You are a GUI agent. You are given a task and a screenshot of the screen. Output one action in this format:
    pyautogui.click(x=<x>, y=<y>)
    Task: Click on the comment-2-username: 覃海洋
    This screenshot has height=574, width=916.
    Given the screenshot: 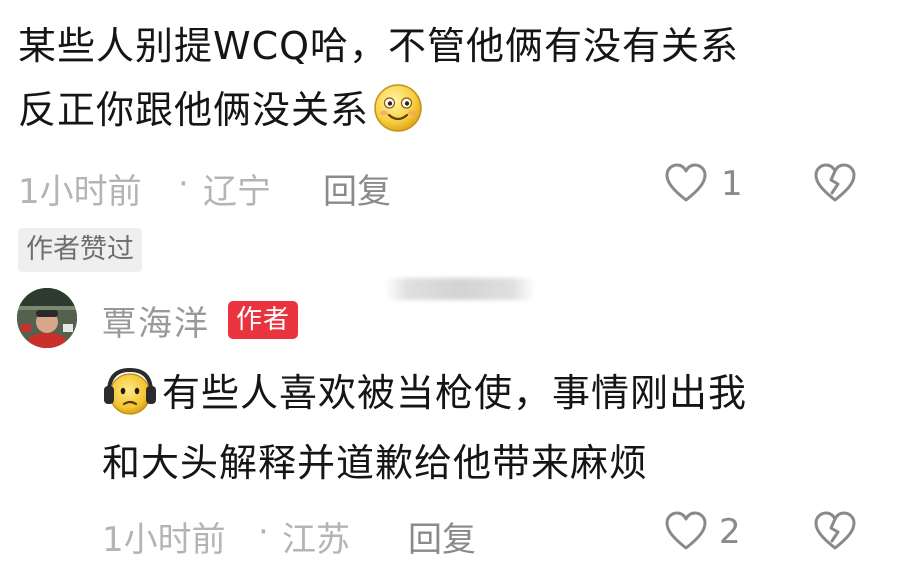 What is the action you would take?
    pyautogui.click(x=156, y=320)
    